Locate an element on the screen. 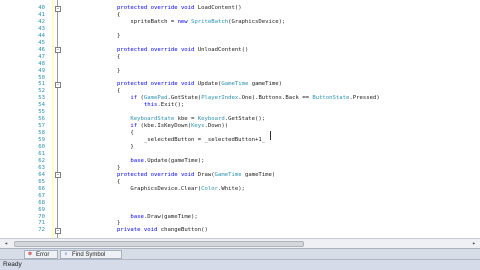 This screenshot has height=270, width=480. status-text: Ready is located at coordinates (12, 264).